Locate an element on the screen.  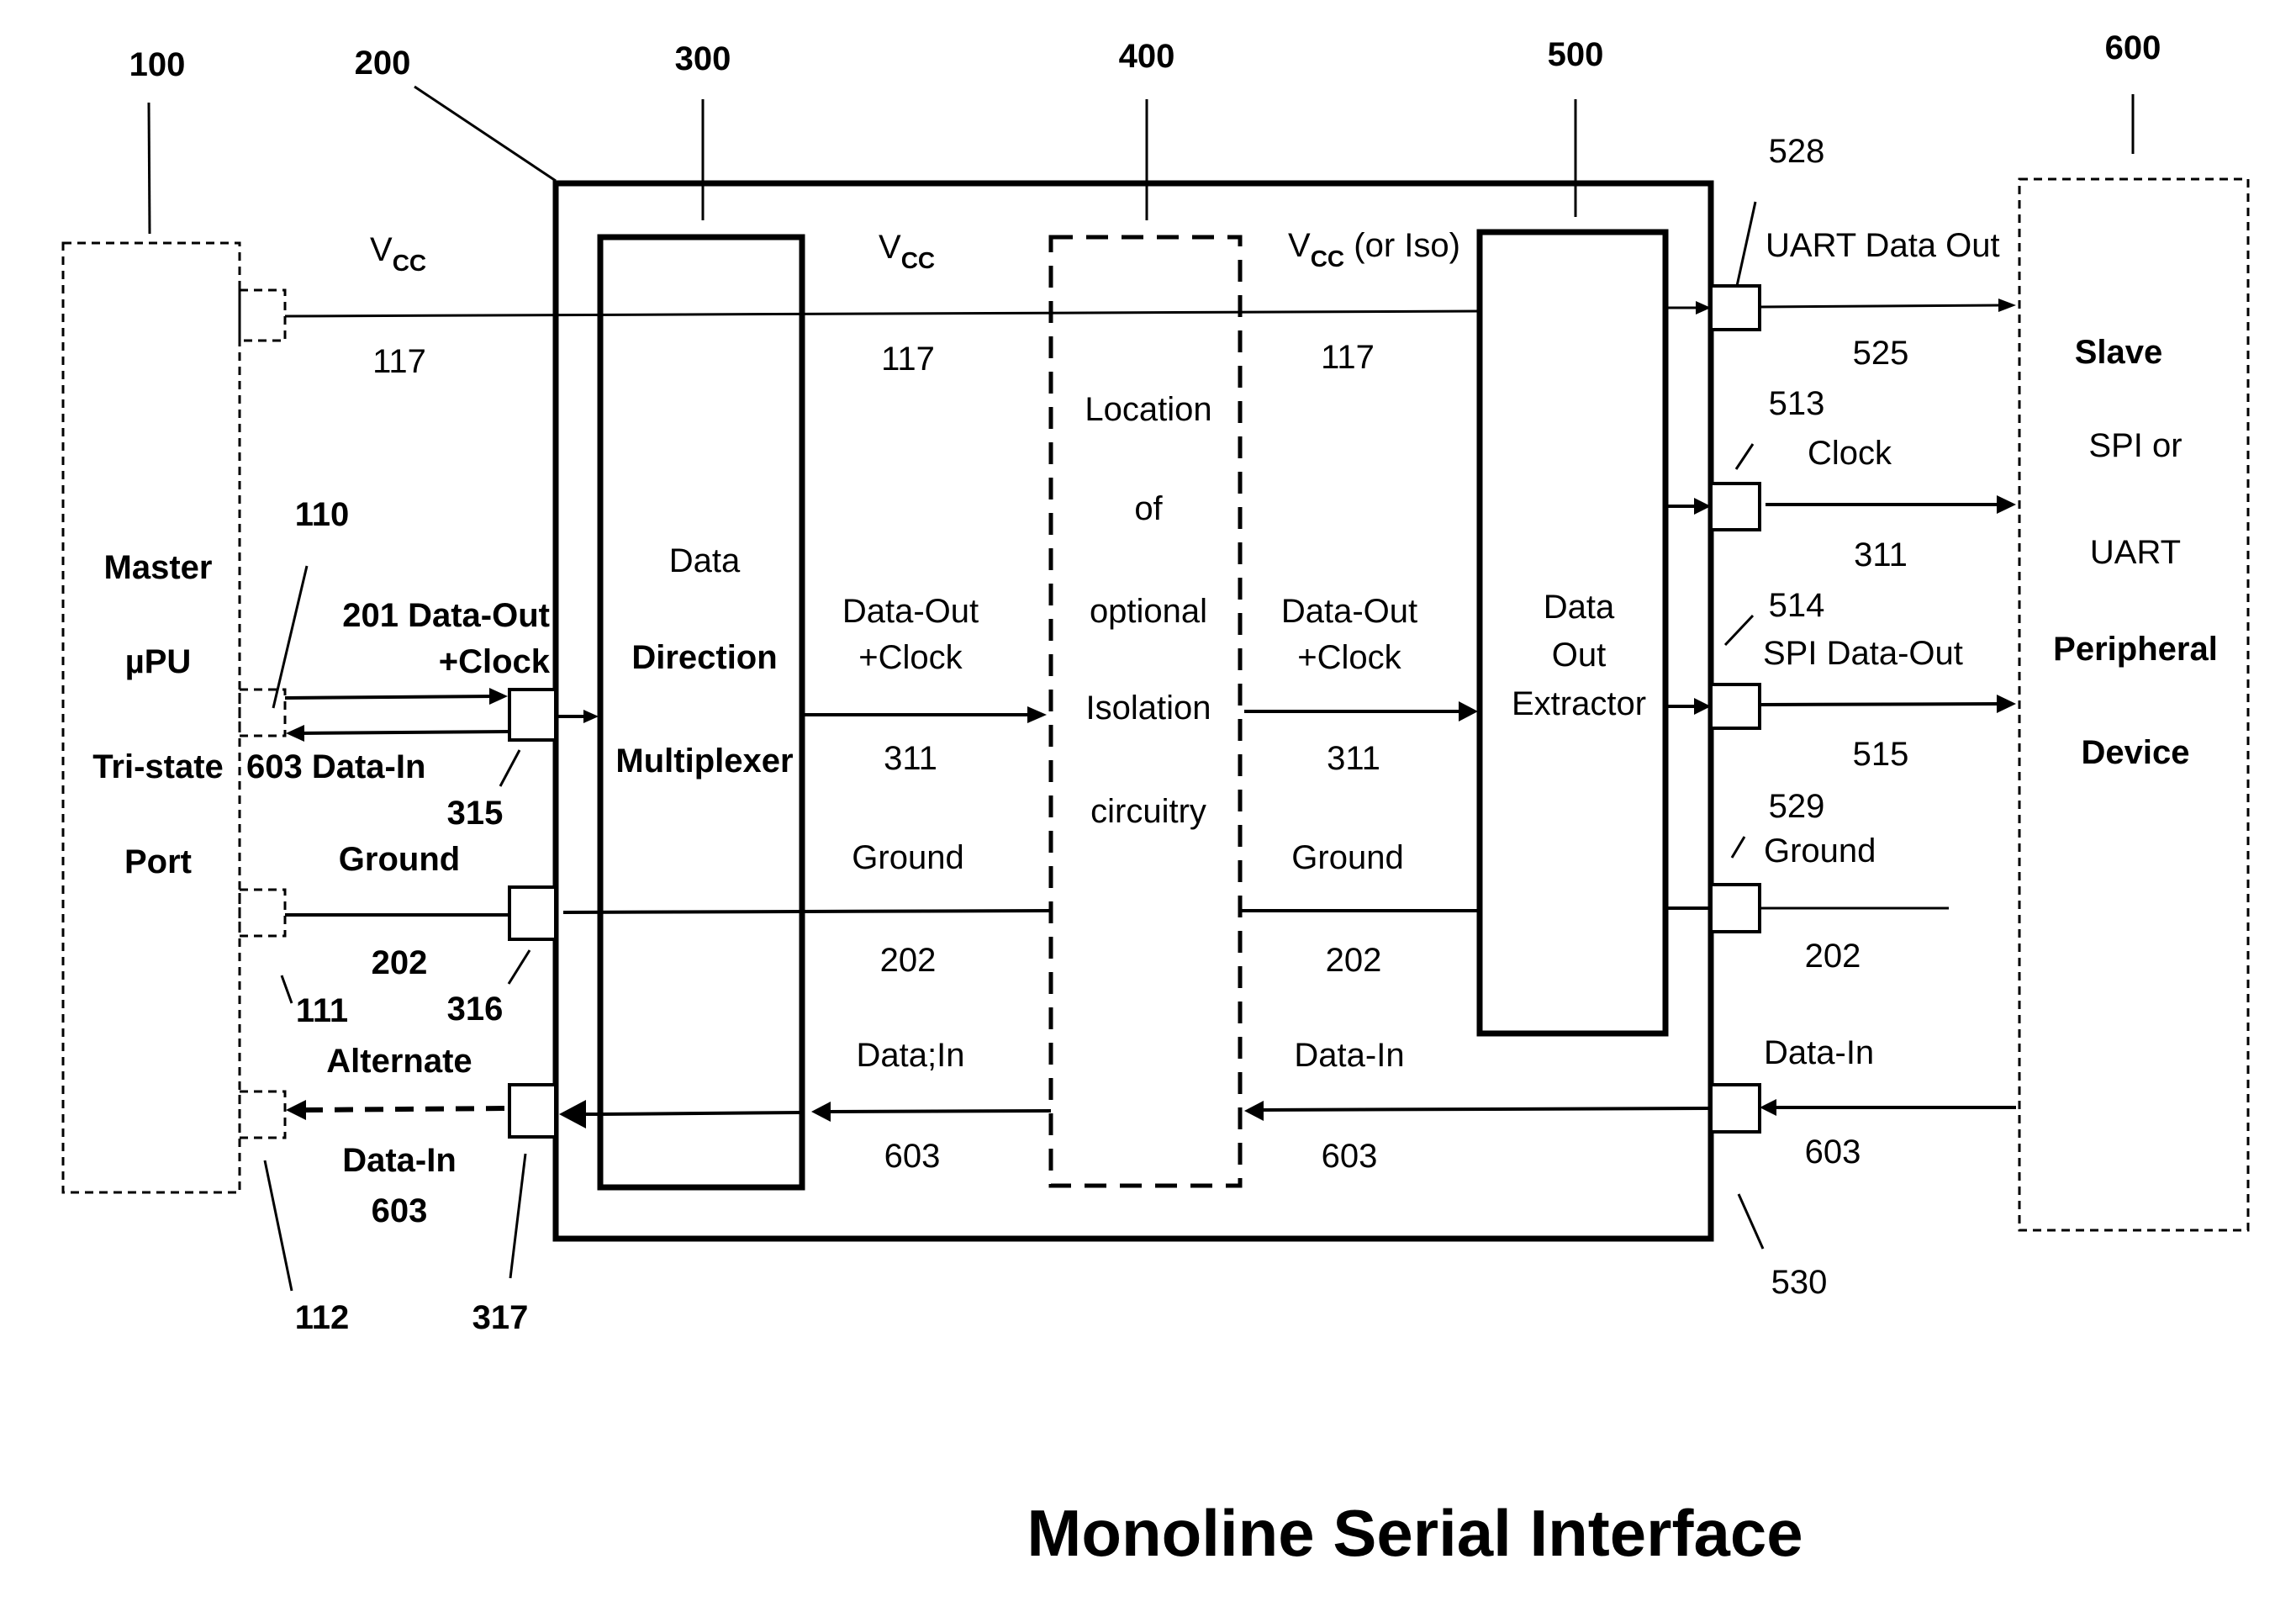
alternate-label: Alternate is located at coordinates (399, 1061).